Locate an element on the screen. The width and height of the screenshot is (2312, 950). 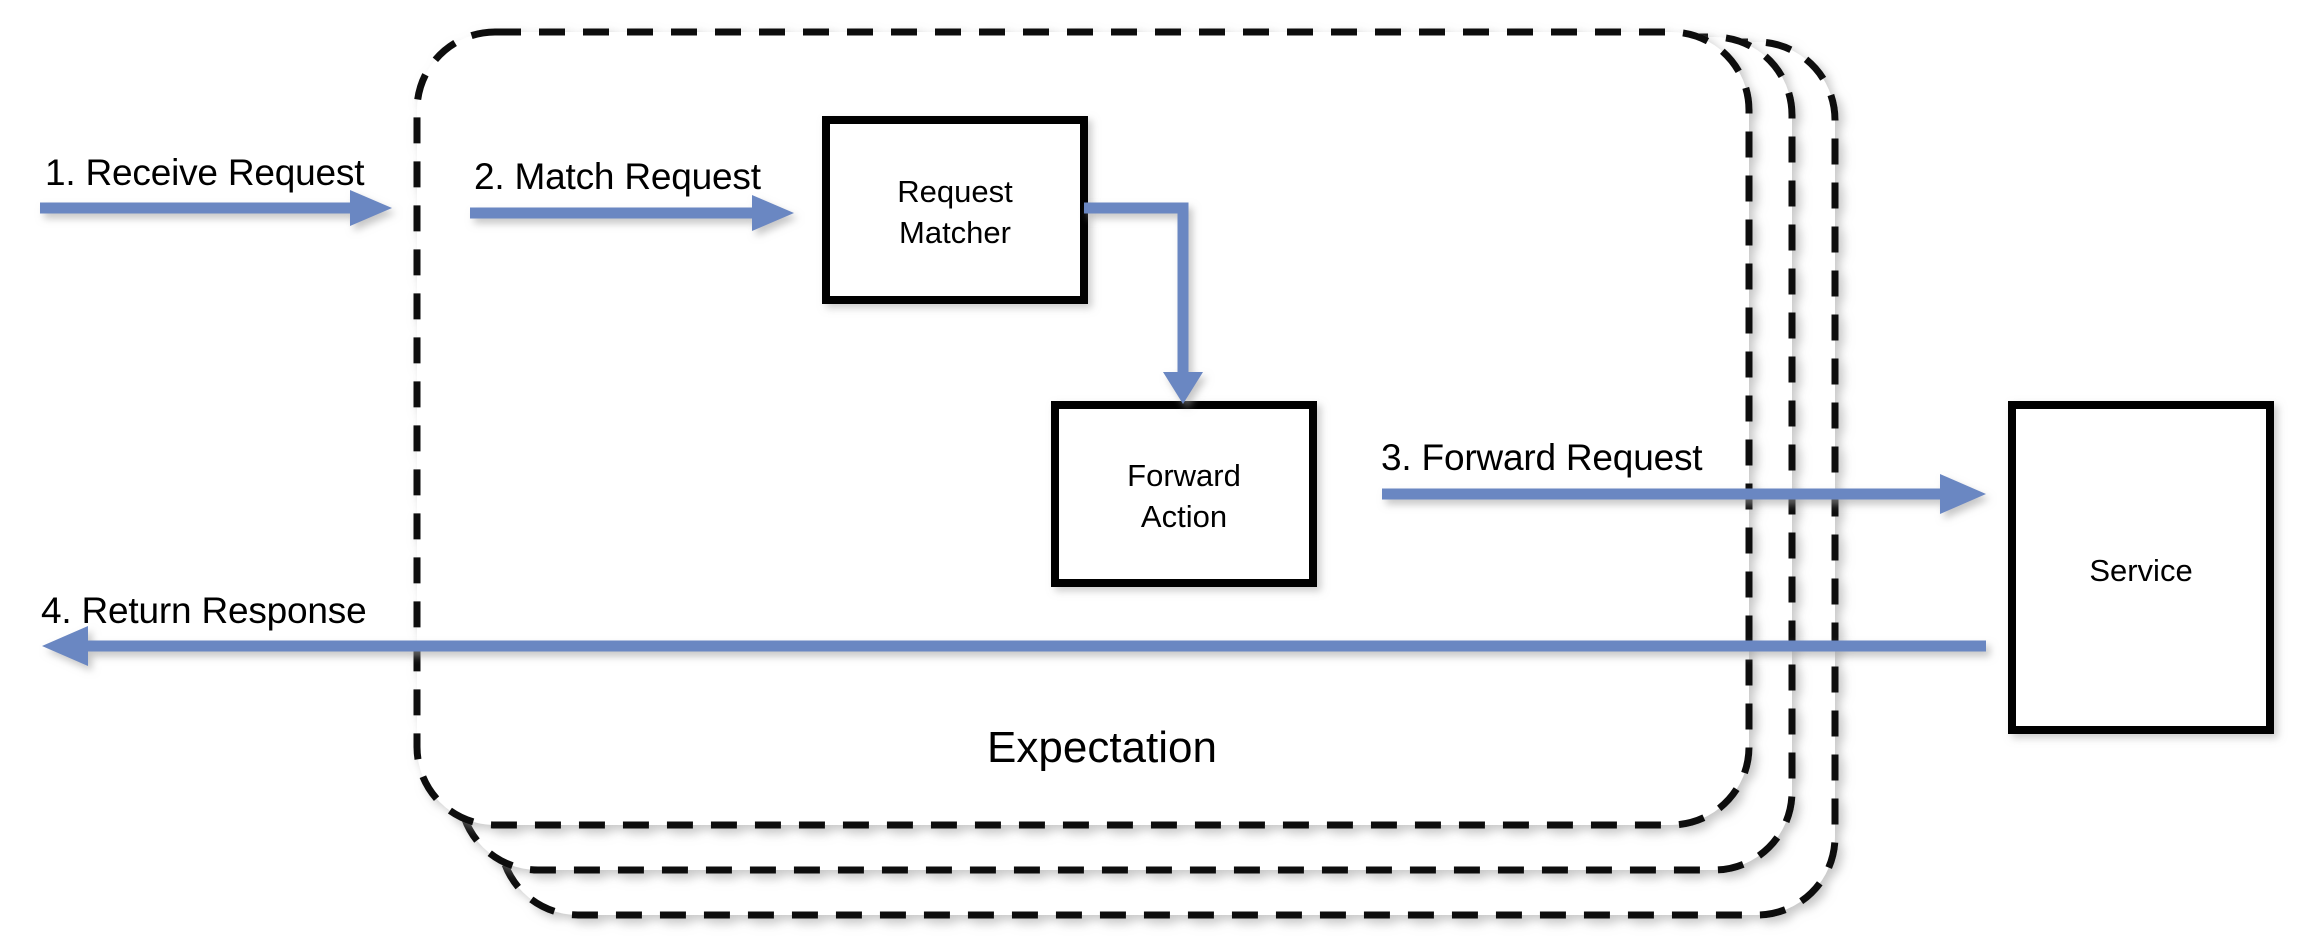
service-label: Service is located at coordinates (2141, 570).